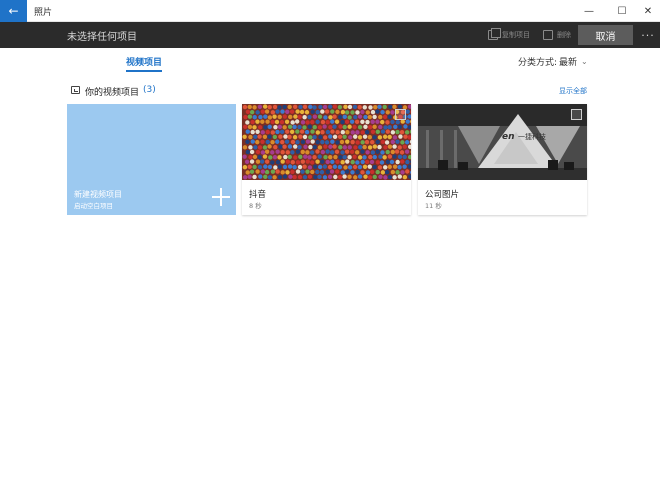 This screenshot has width=660, height=503. I want to click on app-title: 照片, so click(43, 13).